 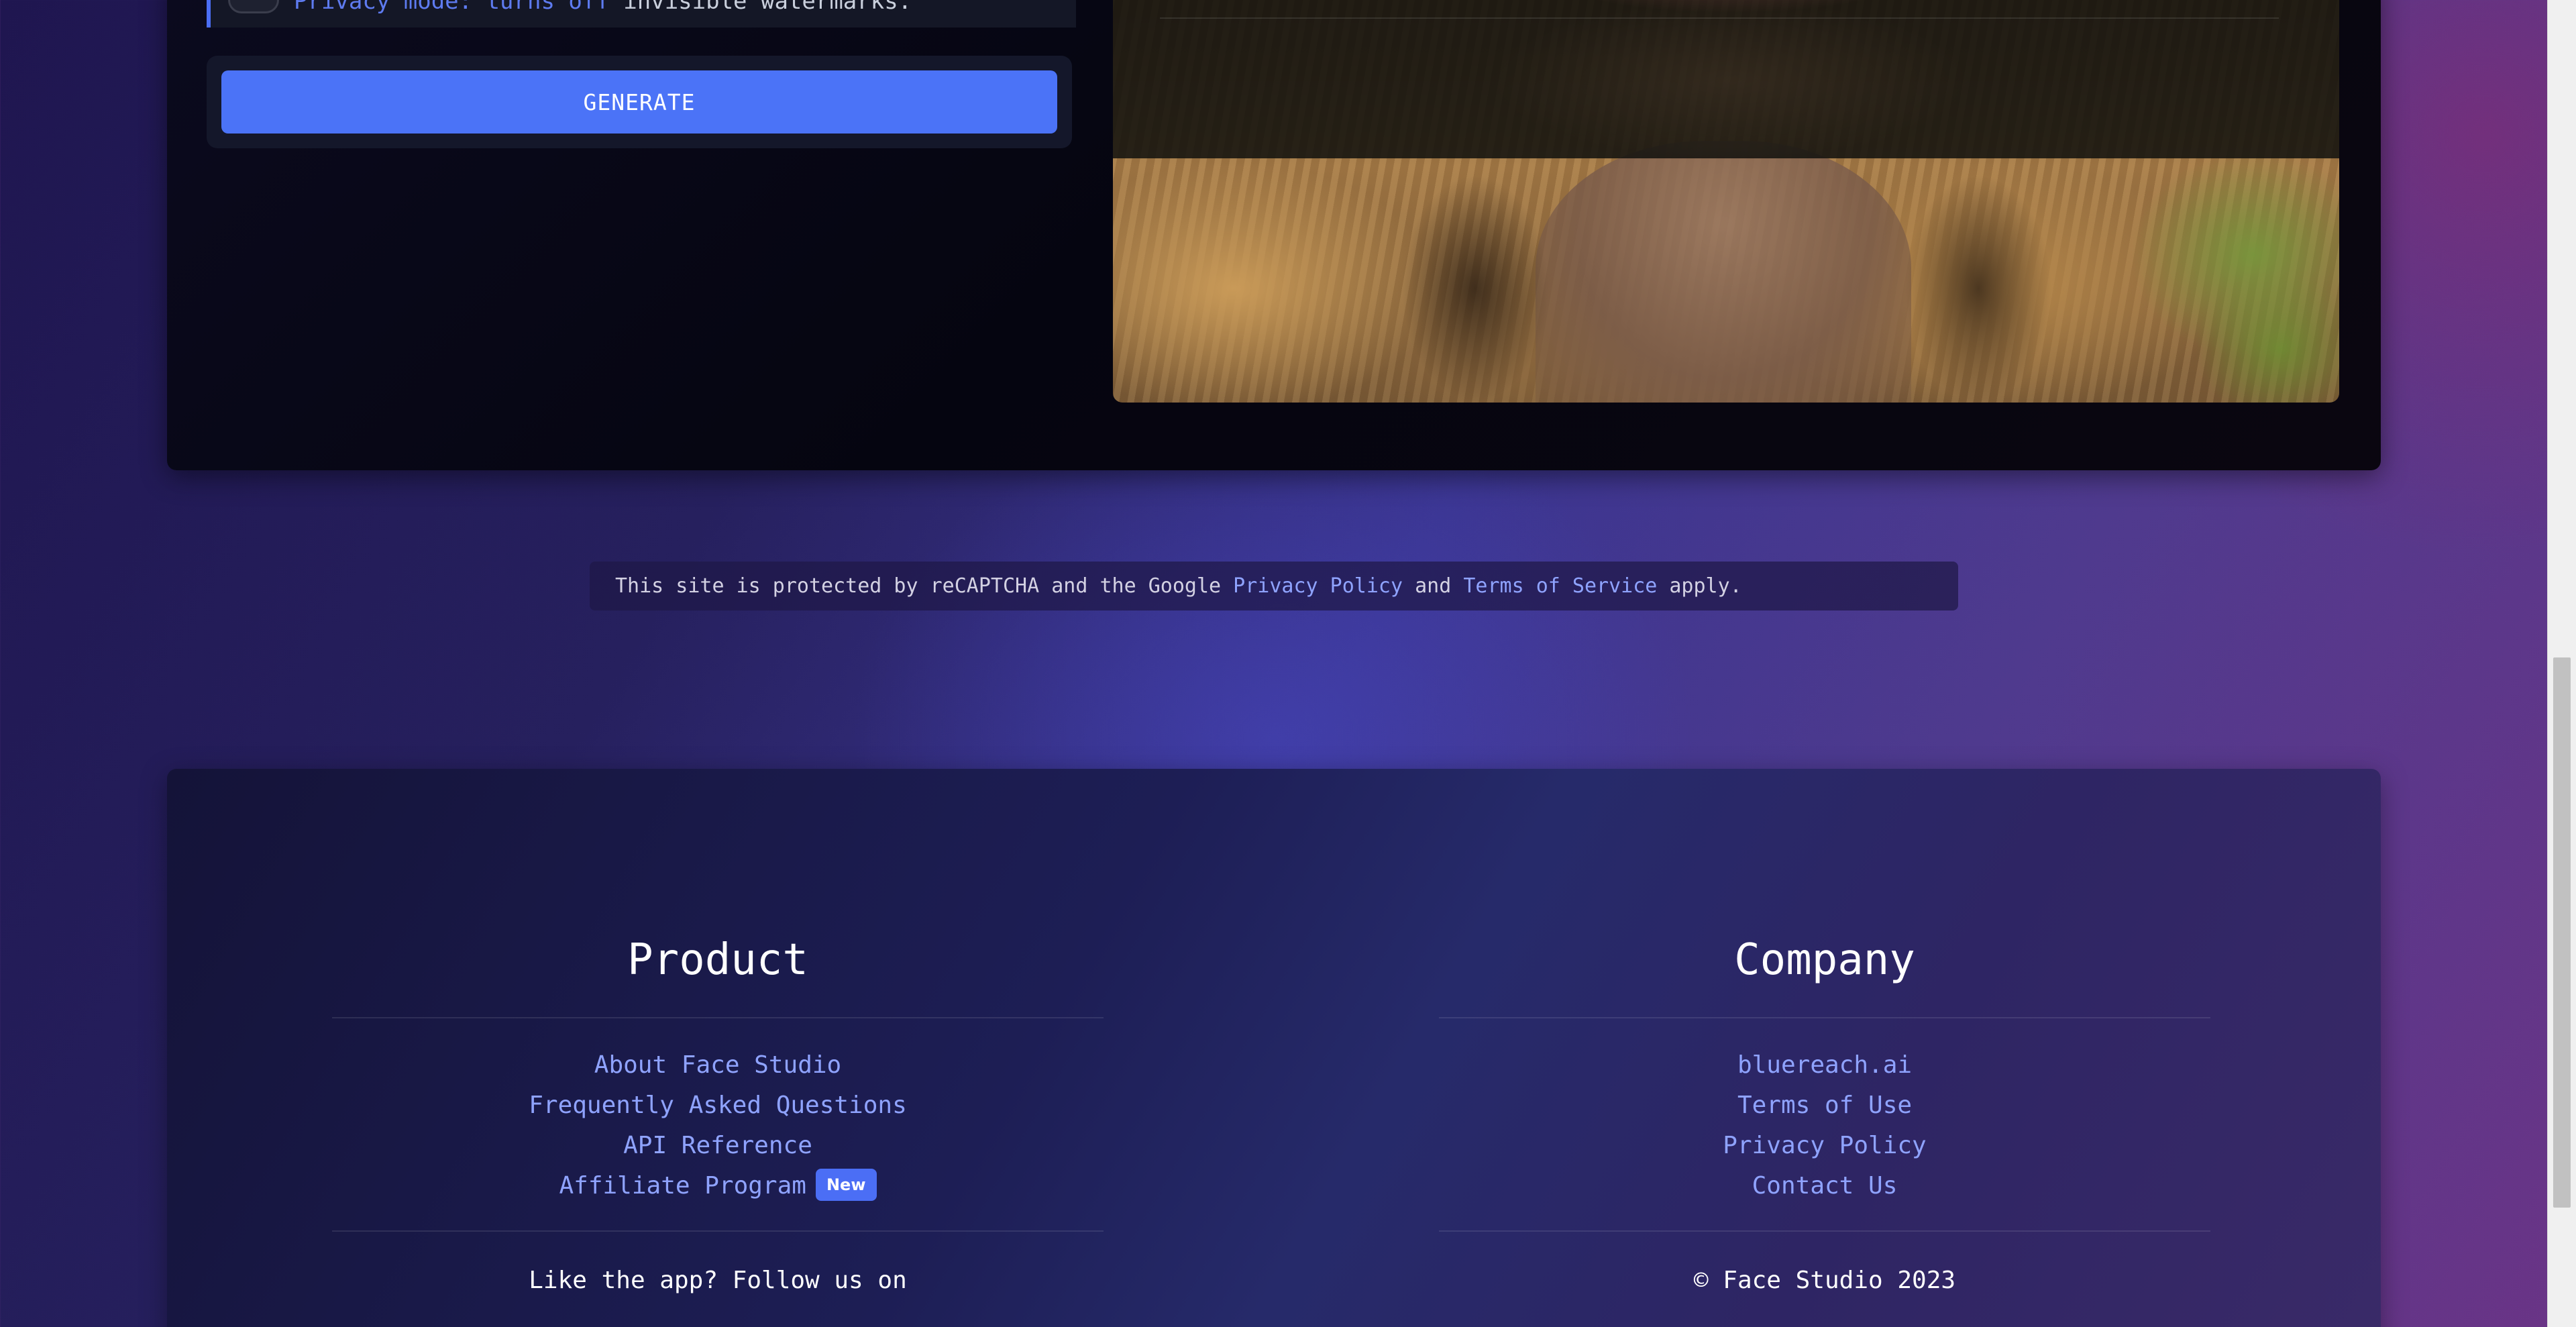 I want to click on privacy-mode-toggle, so click(x=253, y=7).